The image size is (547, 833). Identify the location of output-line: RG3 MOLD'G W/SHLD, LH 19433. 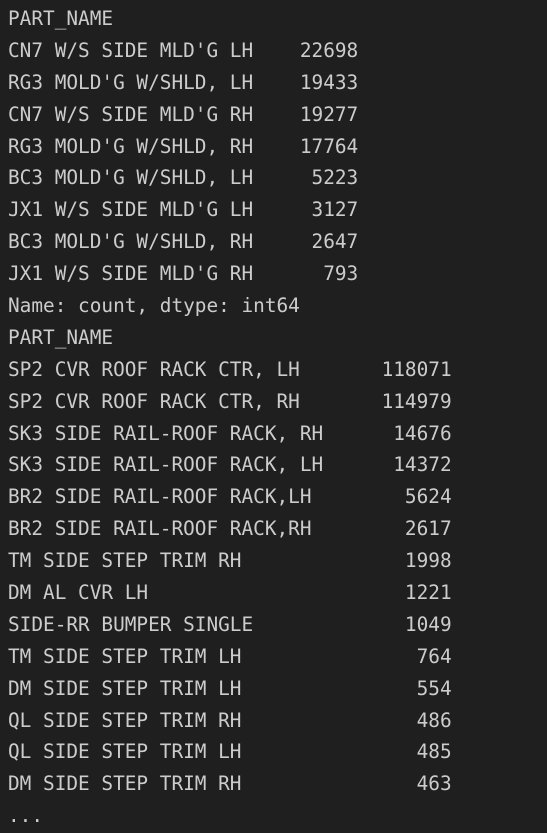
(183, 82).